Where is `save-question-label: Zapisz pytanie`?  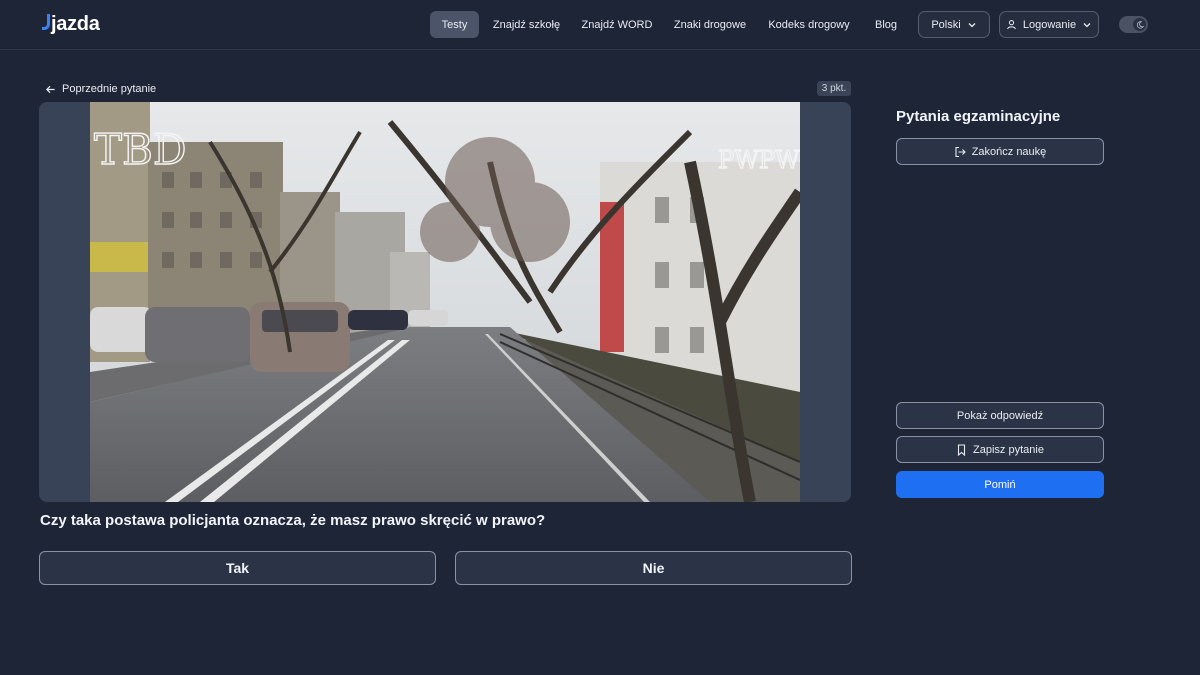 save-question-label: Zapisz pytanie is located at coordinates (1008, 449).